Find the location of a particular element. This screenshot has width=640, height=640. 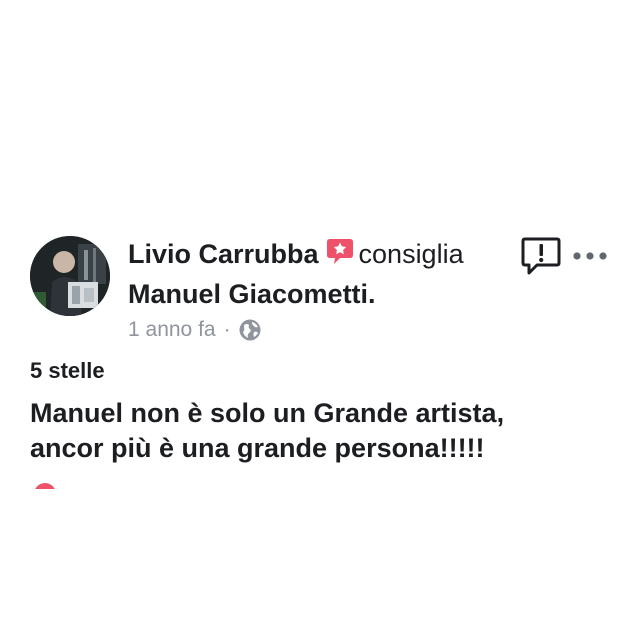

post-timestamp: 1 anno fa is located at coordinates (172, 330).